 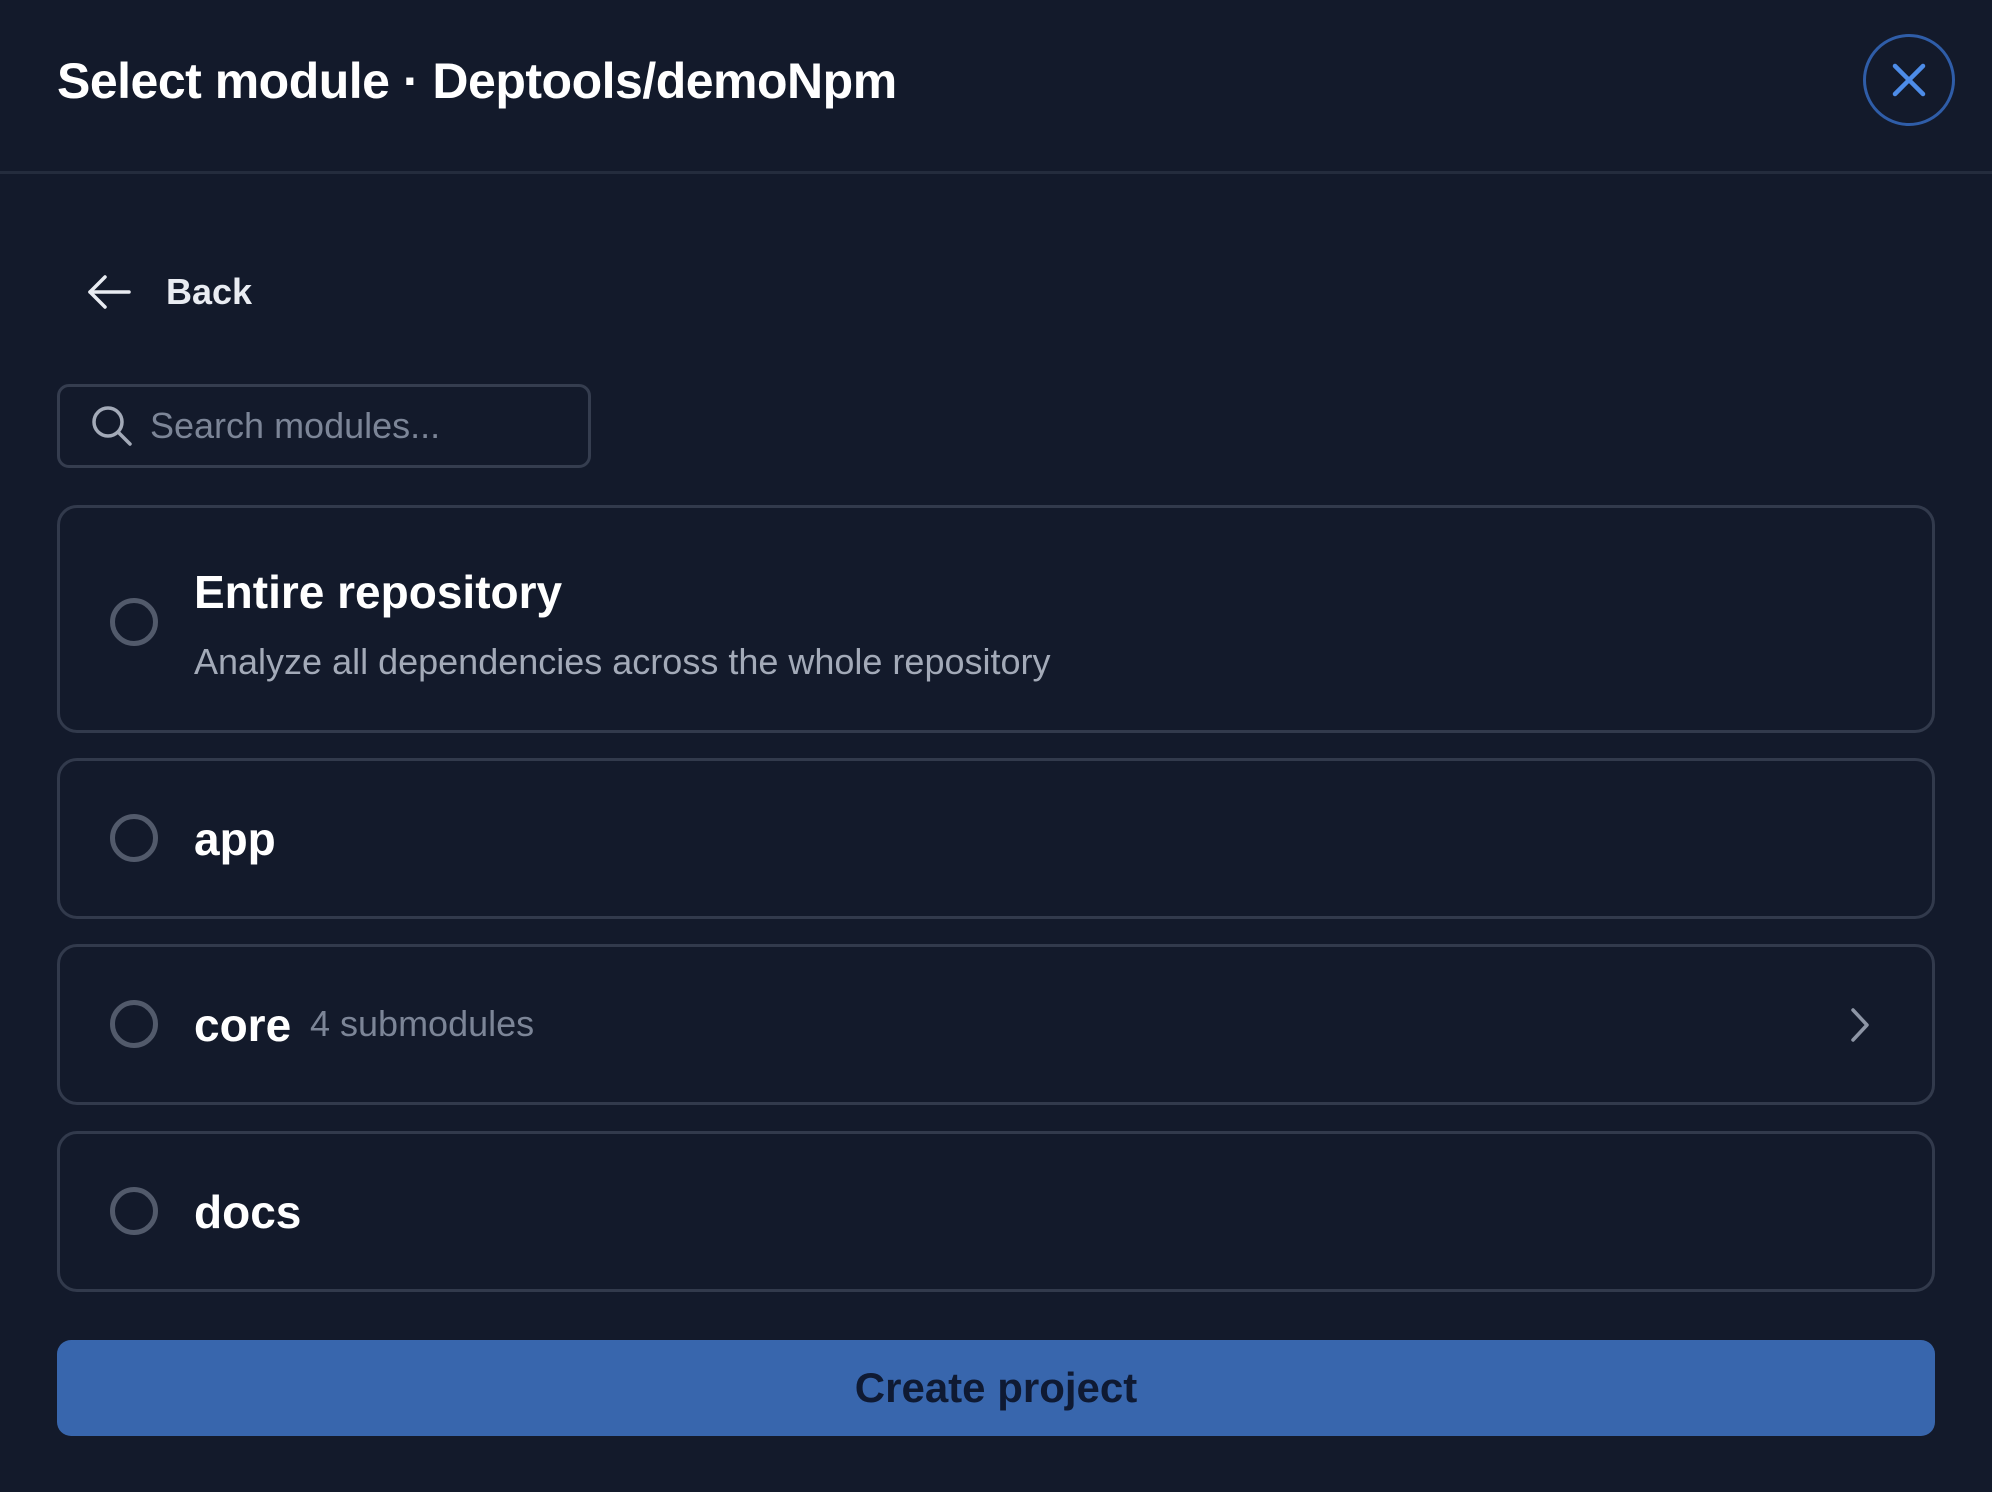 I want to click on create-project-button: Create project, so click(x=996, y=1388).